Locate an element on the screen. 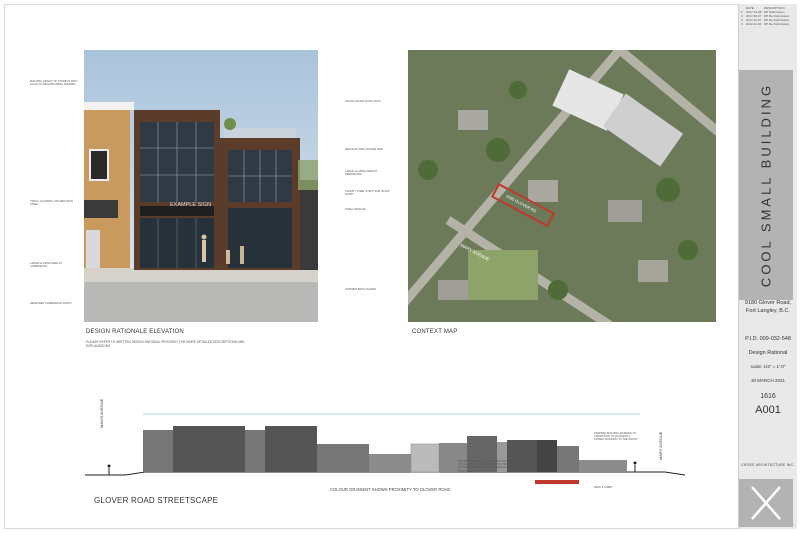 The width and height of the screenshot is (800, 533). project-number: 1616 is located at coordinates (768, 396).